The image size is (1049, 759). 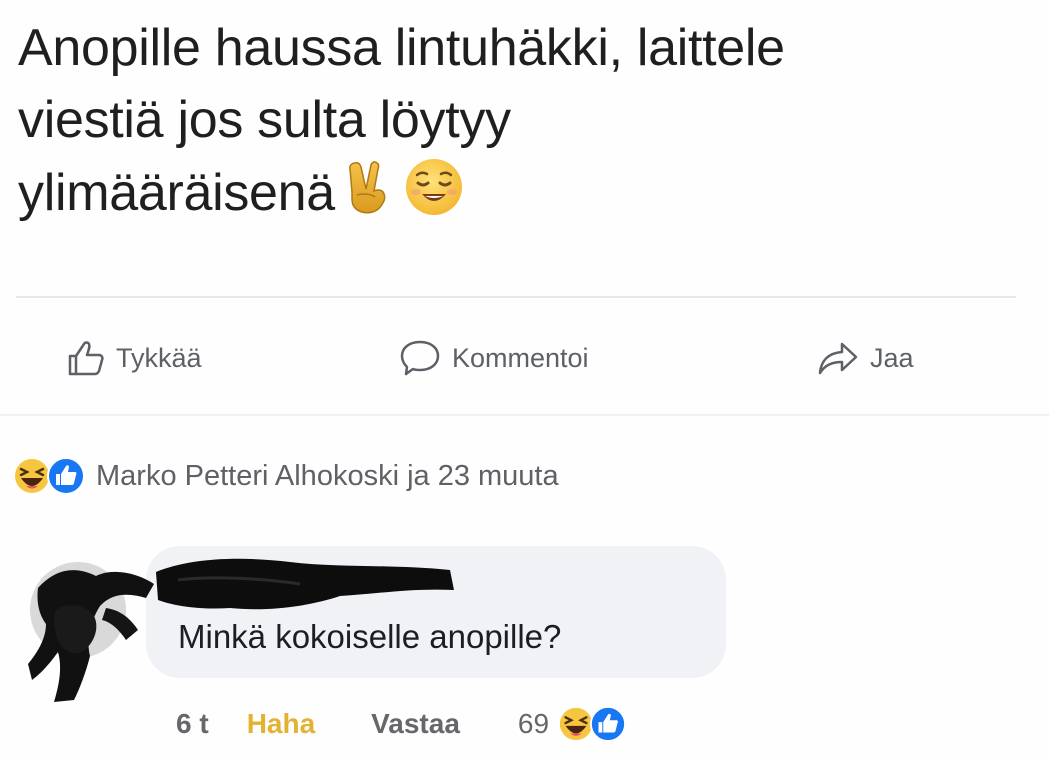 I want to click on redacted-author-name, so click(x=310, y=585).